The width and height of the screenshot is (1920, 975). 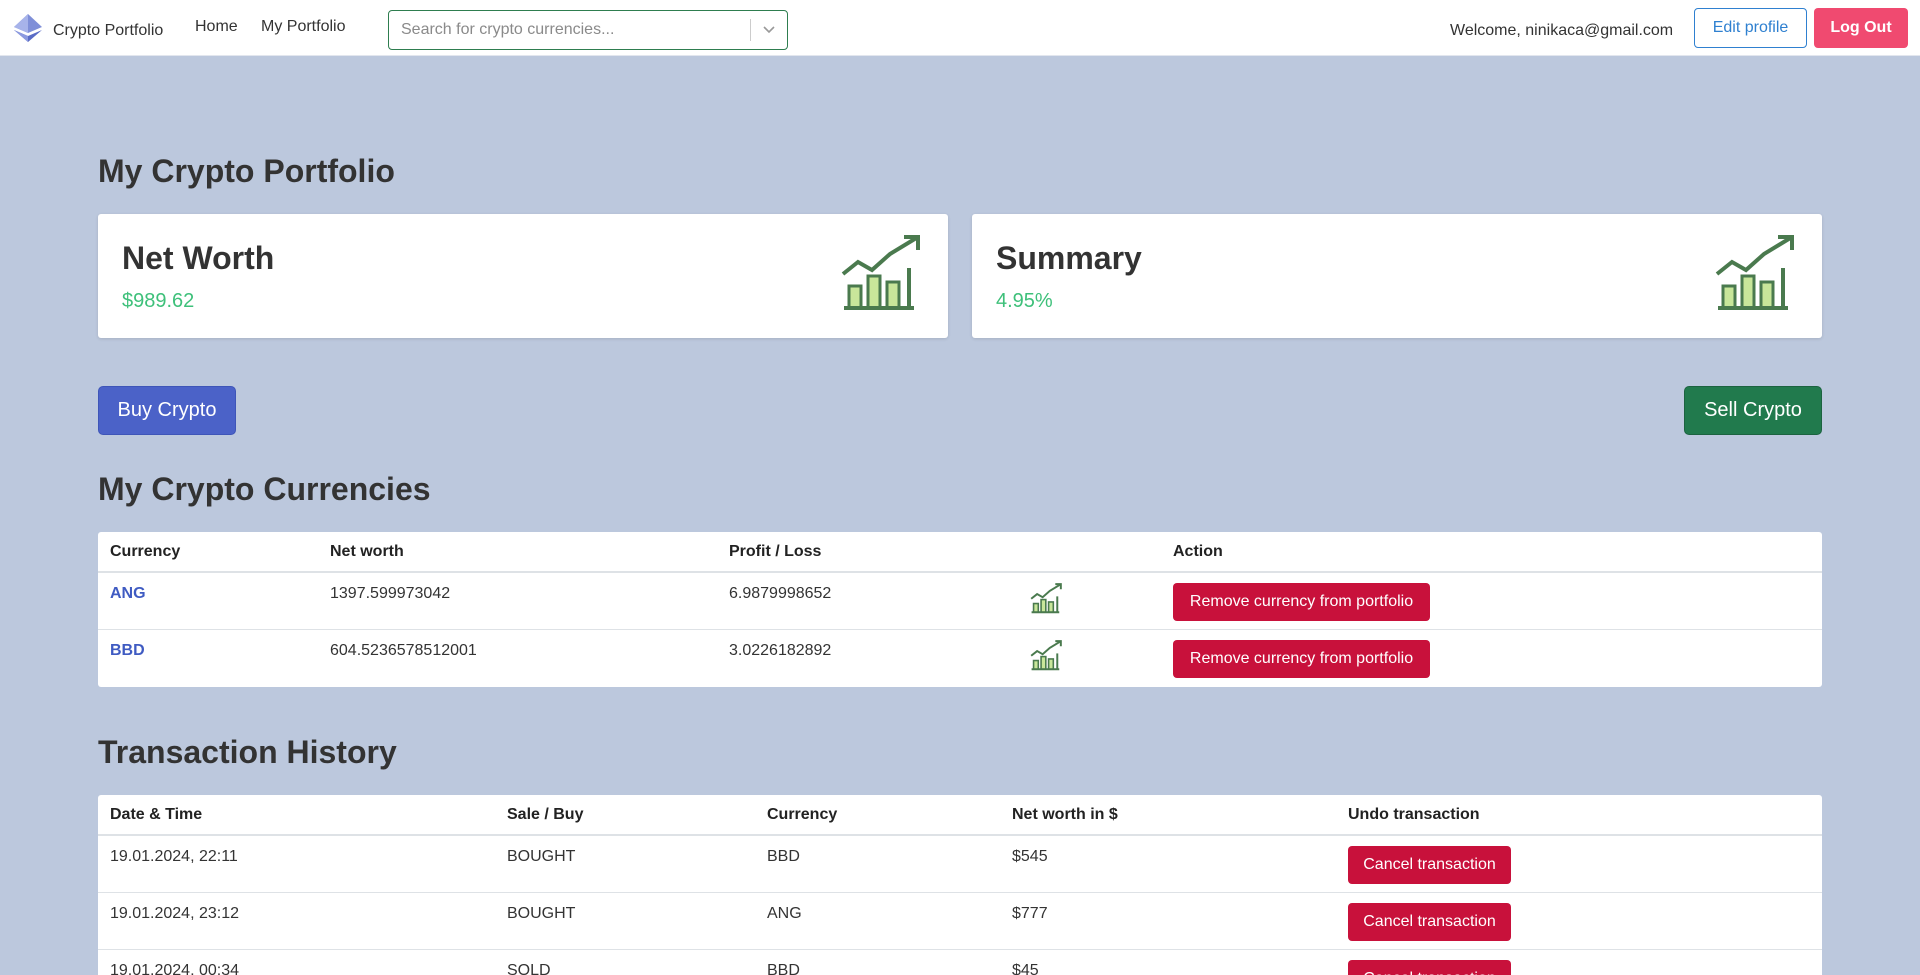 What do you see at coordinates (108, 30) in the screenshot?
I see `brand-name: Crypto Portfolio` at bounding box center [108, 30].